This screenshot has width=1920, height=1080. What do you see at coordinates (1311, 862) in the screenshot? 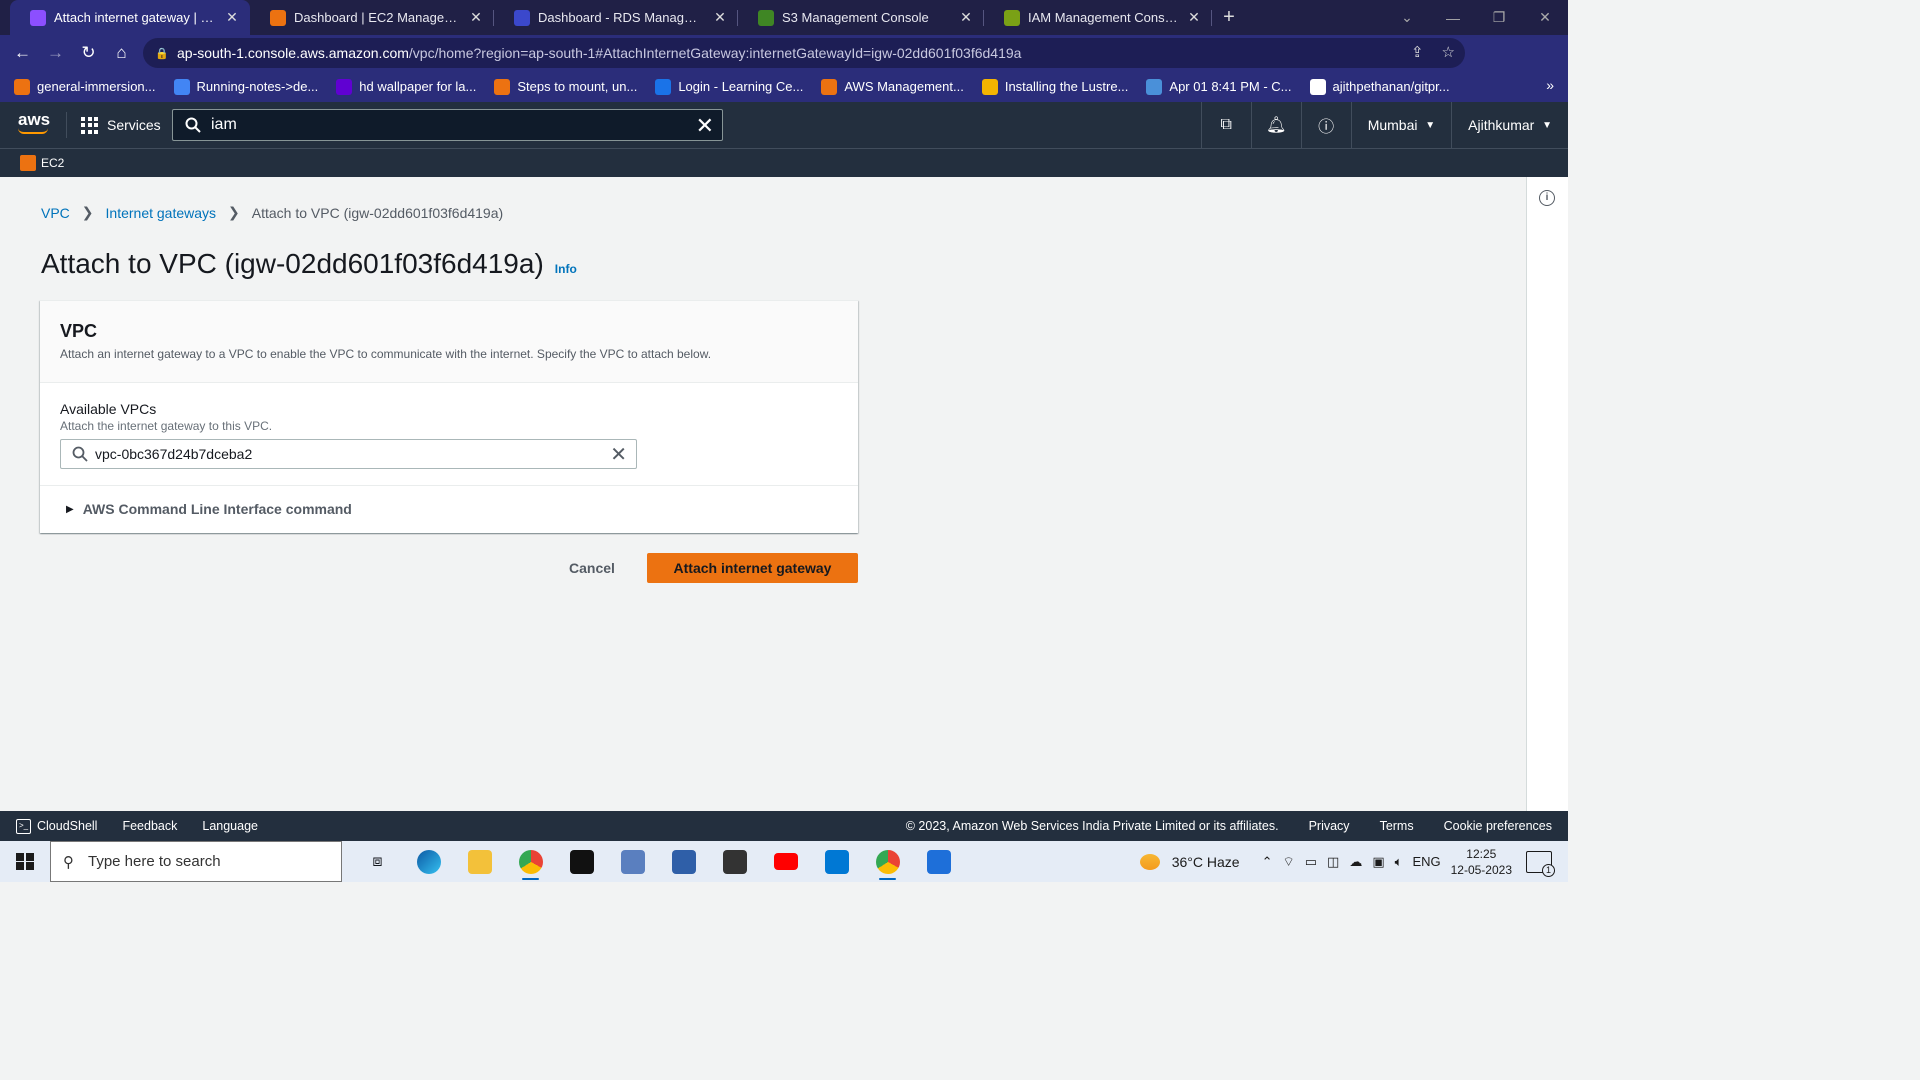
I see `battery-icon: ▭` at bounding box center [1311, 862].